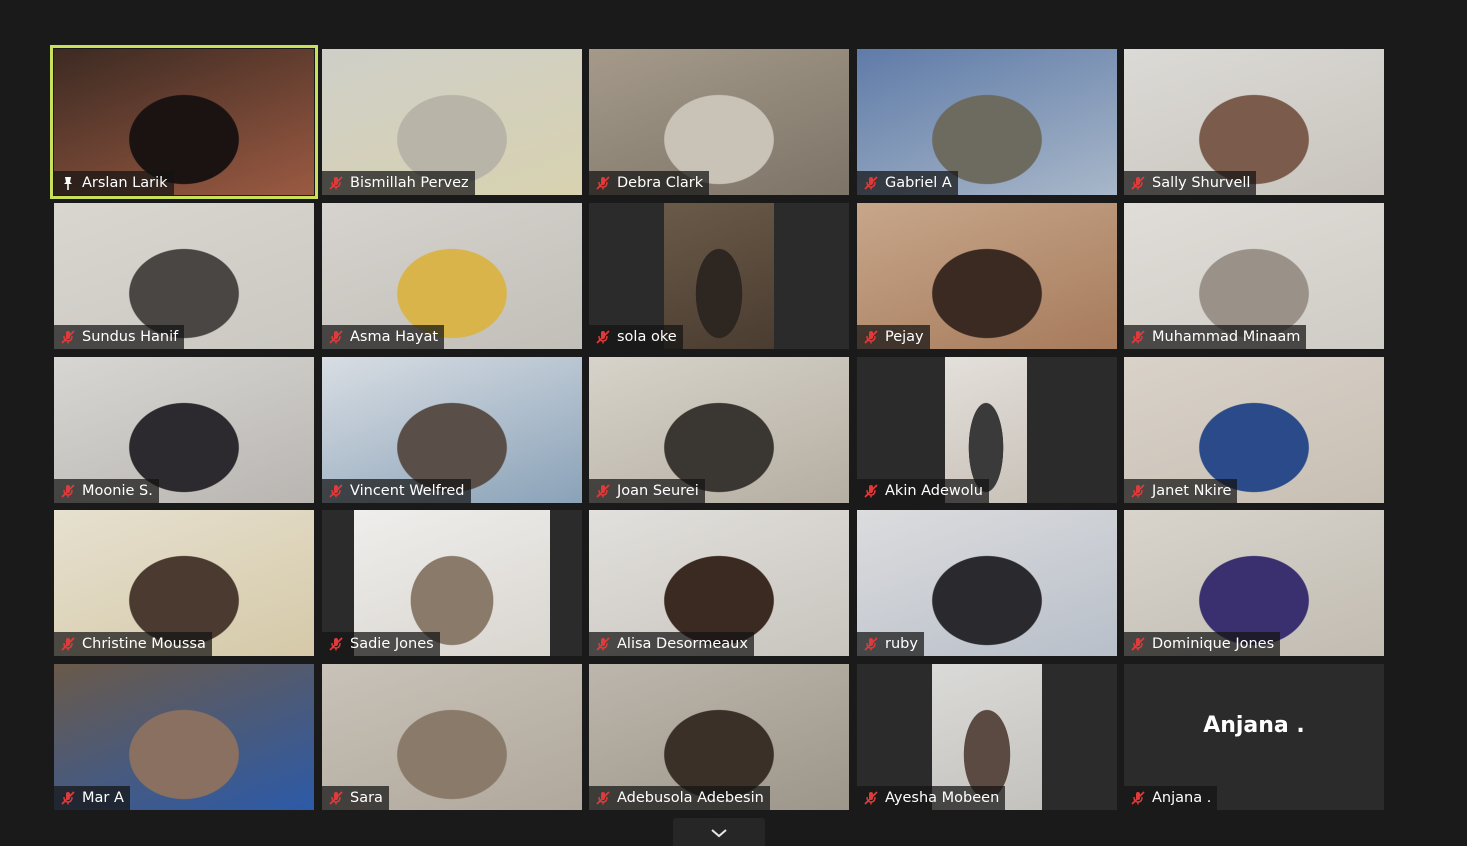 This screenshot has height=846, width=1467. I want to click on participant-nametag: Alisa Desormeaux, so click(671, 644).